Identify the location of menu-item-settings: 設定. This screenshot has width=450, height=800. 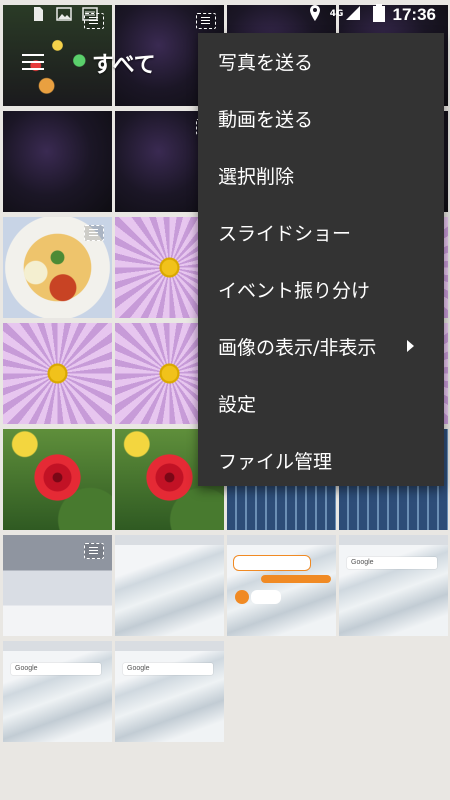
(321, 403).